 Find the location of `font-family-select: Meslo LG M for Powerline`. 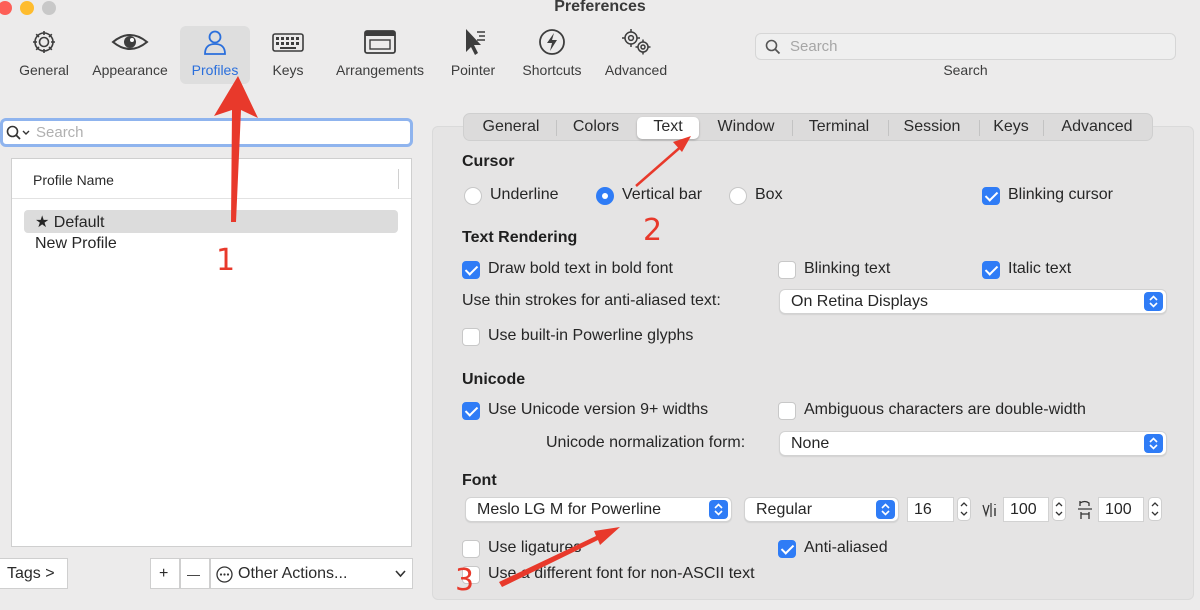

font-family-select: Meslo LG M for Powerline is located at coordinates (598, 509).